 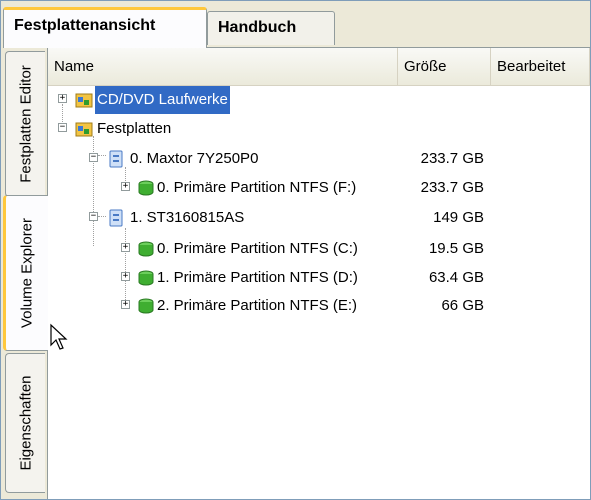 I want to click on tree-label-festplatten: Festplatten, so click(x=134, y=128).